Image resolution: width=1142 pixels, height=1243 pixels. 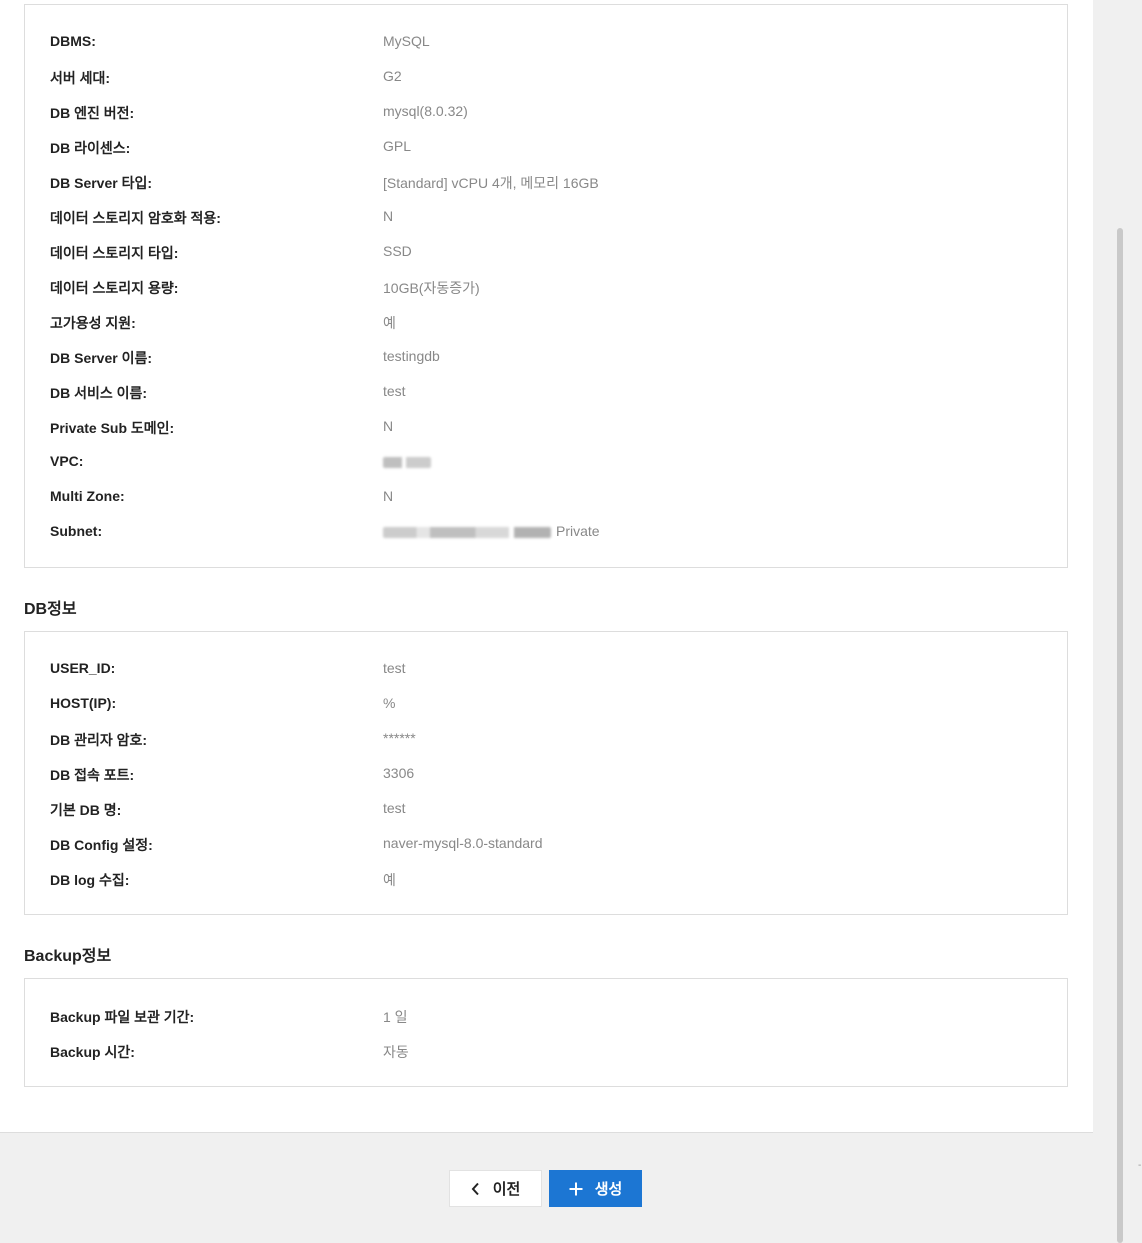 What do you see at coordinates (396, 1052) in the screenshot?
I see `info-value: 자동` at bounding box center [396, 1052].